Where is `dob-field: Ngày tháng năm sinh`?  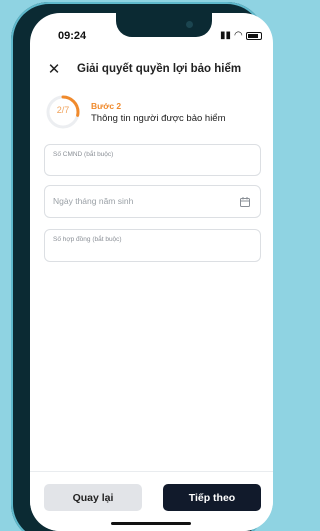
dob-field: Ngày tháng năm sinh is located at coordinates (152, 201).